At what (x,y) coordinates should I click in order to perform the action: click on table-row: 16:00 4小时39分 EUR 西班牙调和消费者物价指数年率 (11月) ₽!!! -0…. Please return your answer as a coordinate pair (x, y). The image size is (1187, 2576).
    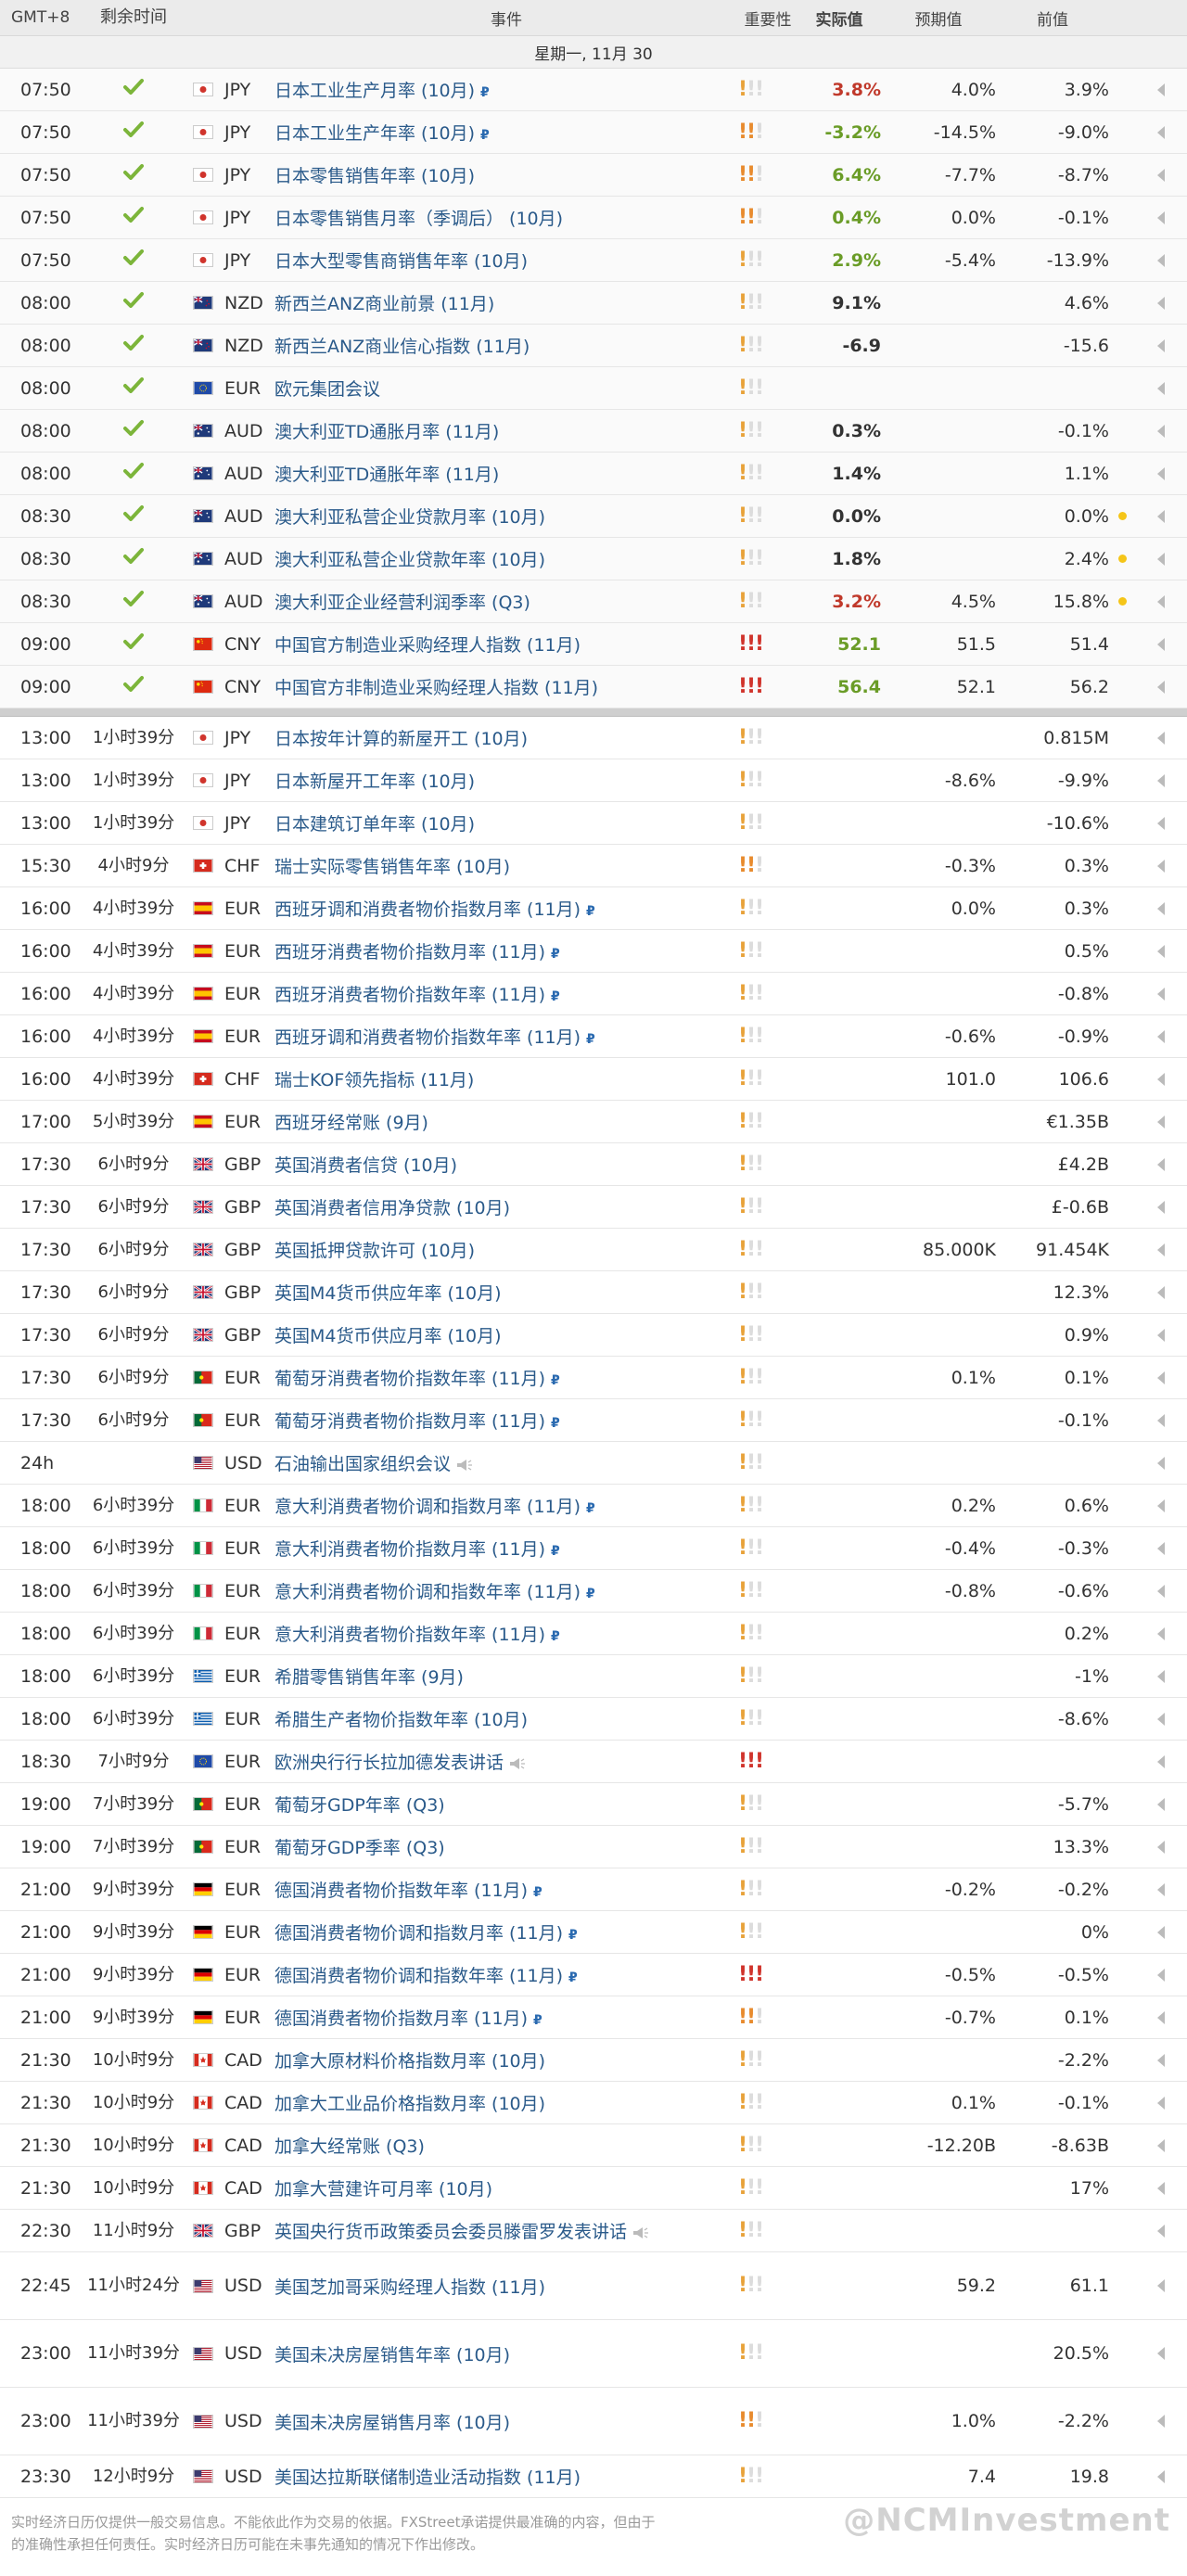
    Looking at the image, I should click on (593, 1036).